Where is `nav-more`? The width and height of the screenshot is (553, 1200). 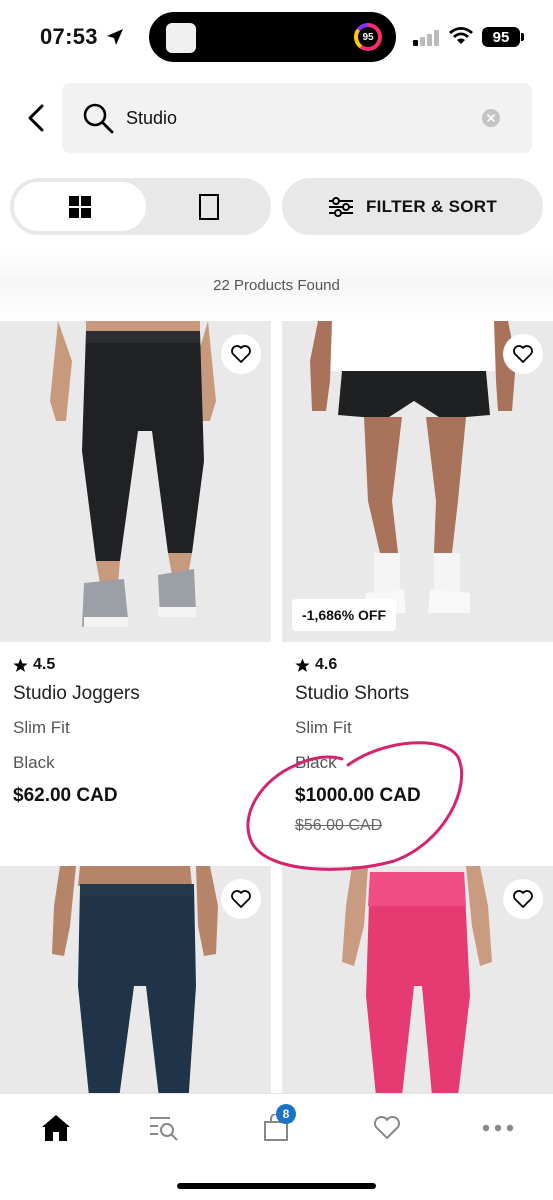 nav-more is located at coordinates (498, 1128).